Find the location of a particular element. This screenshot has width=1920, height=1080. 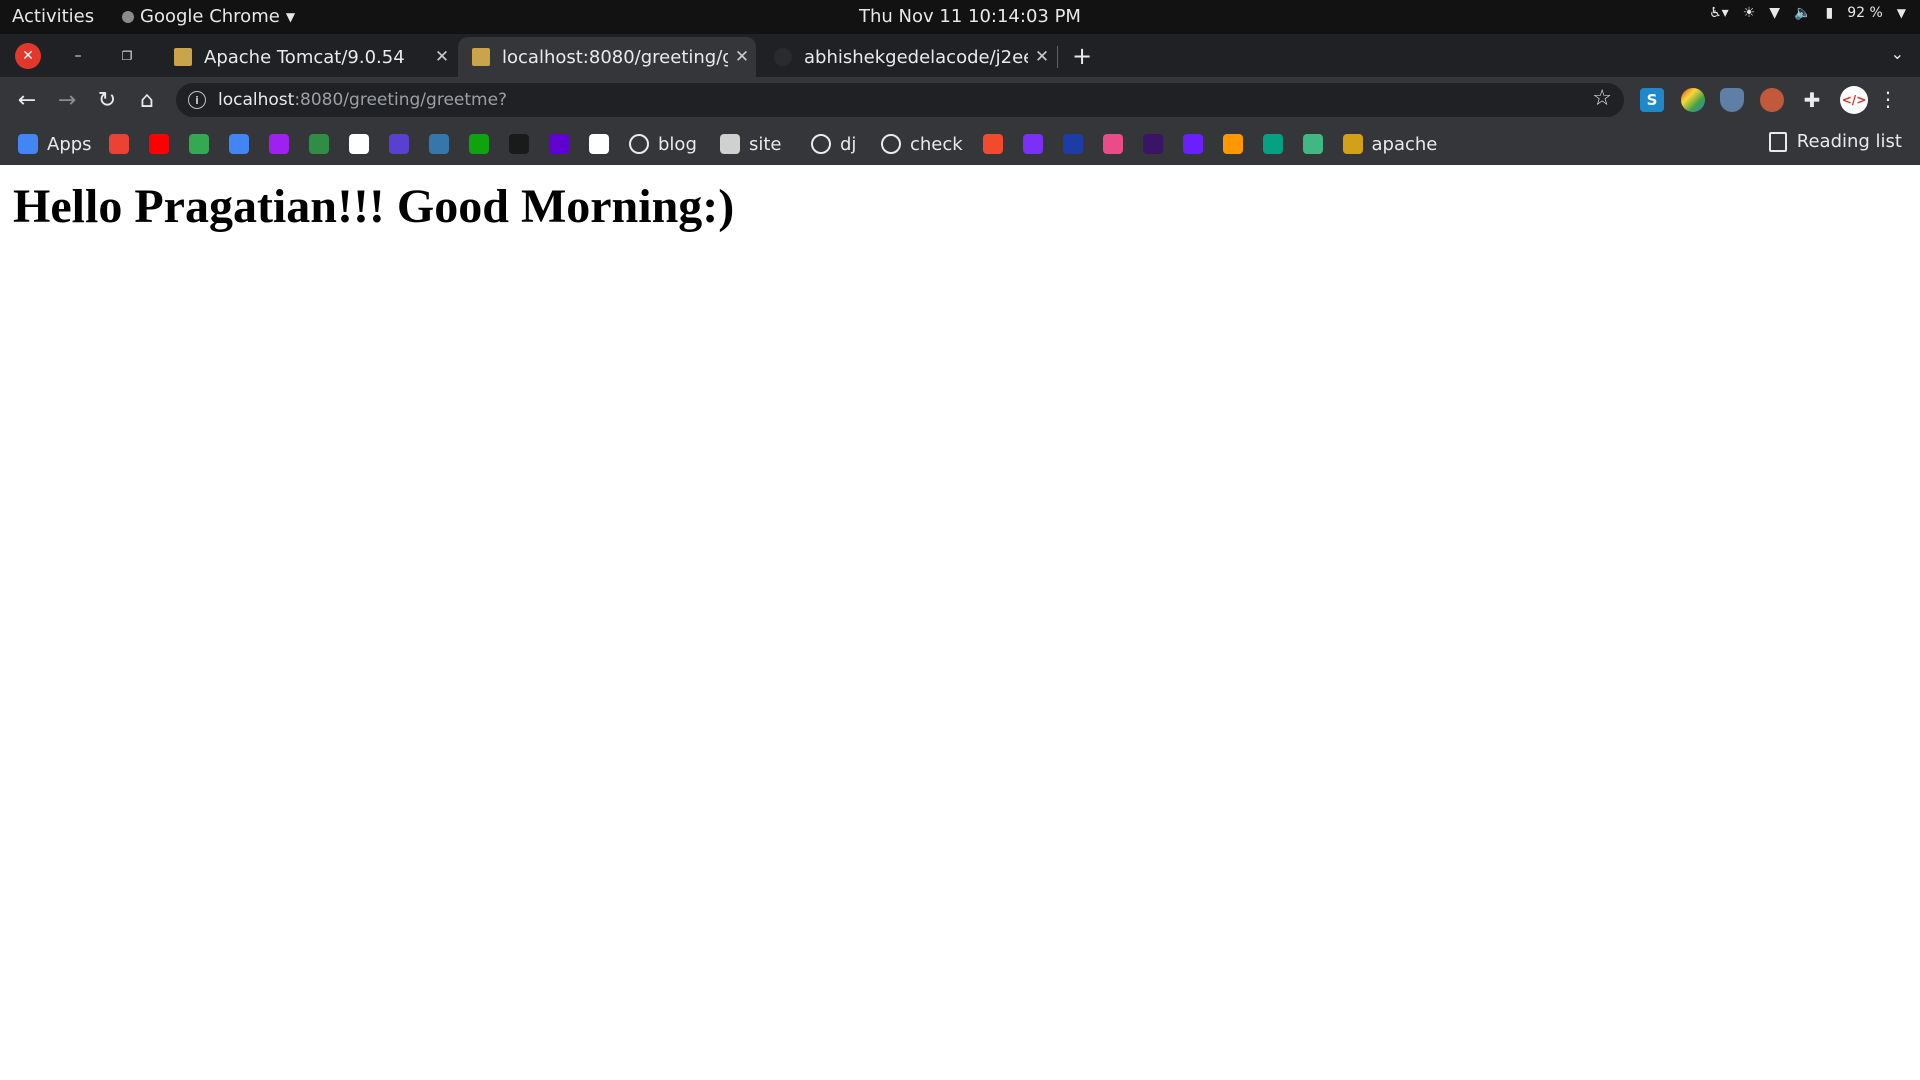

app-b-icon is located at coordinates (479, 144).